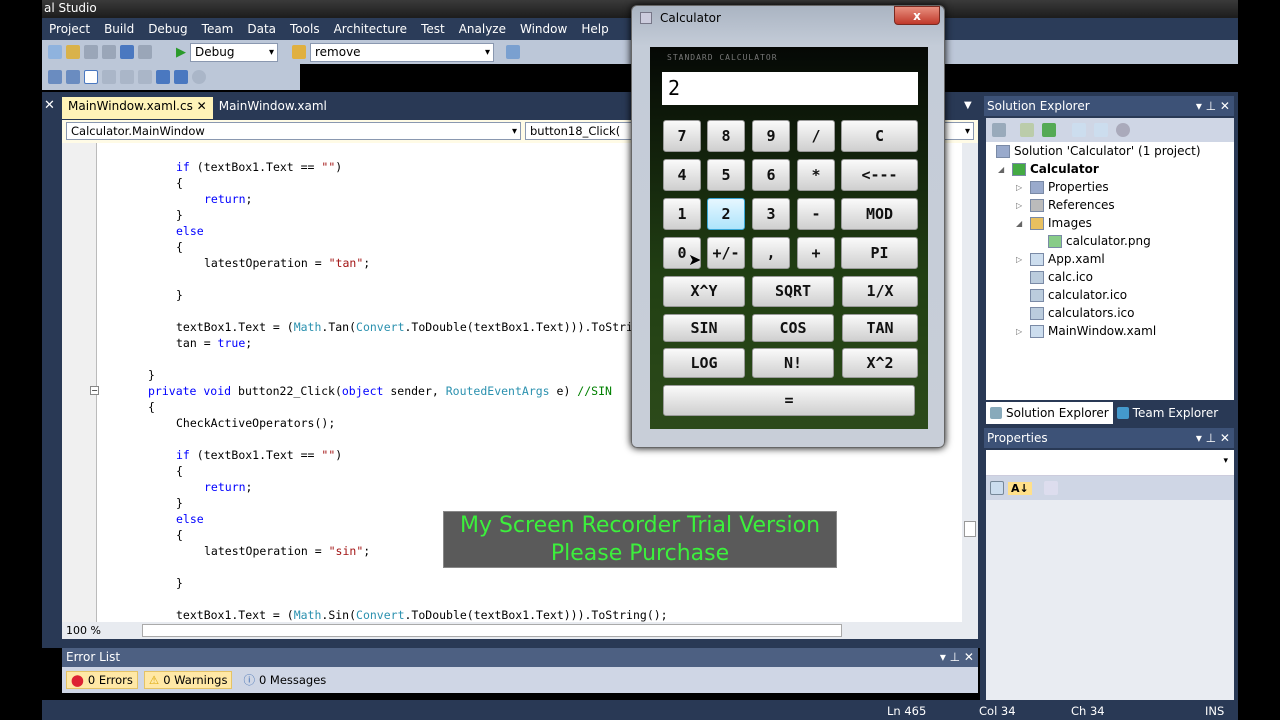 The image size is (1280, 720). I want to click on close-icon: ✕, so click(49, 105).